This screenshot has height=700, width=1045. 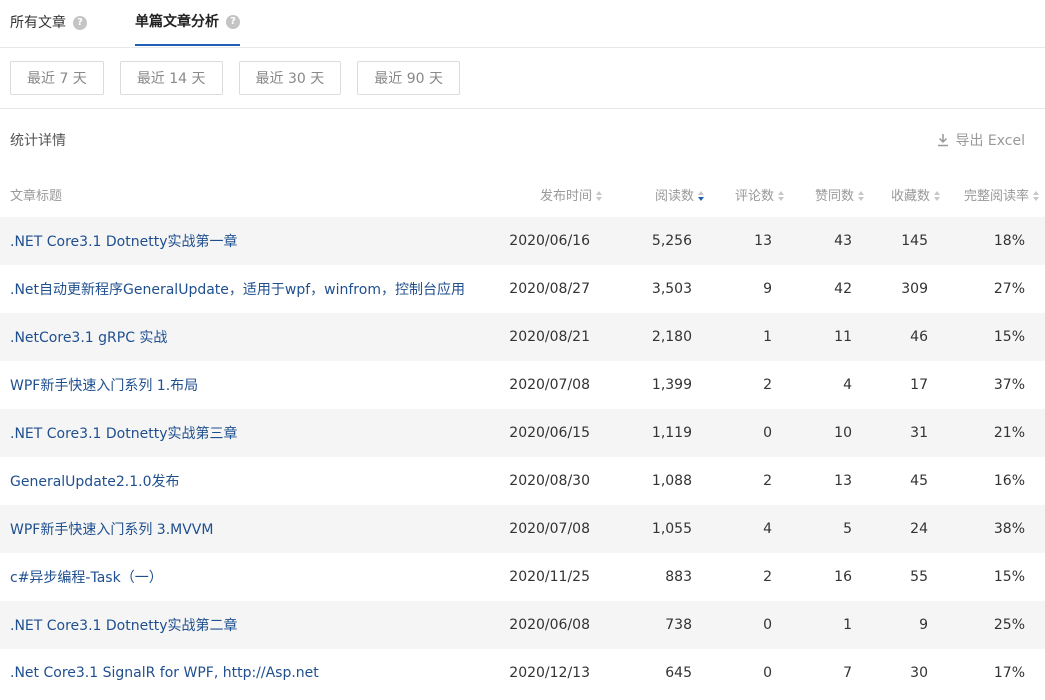 I want to click on publish-date: 2020/08/21, so click(x=551, y=337).